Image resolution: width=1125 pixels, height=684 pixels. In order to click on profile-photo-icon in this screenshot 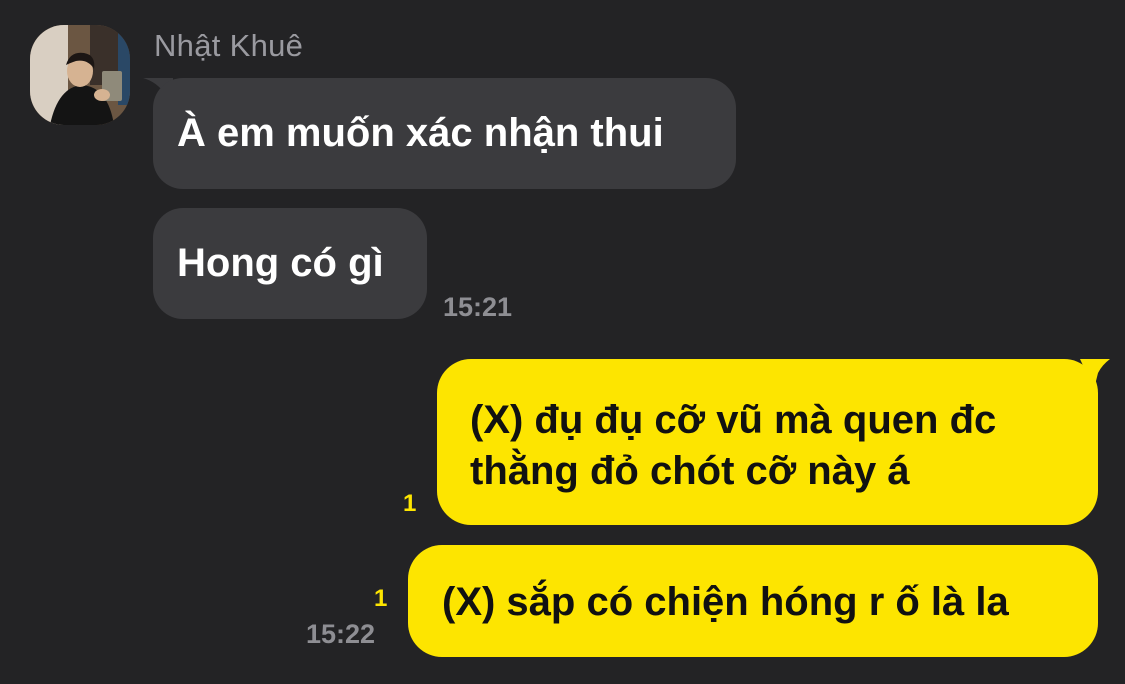, I will do `click(80, 75)`.